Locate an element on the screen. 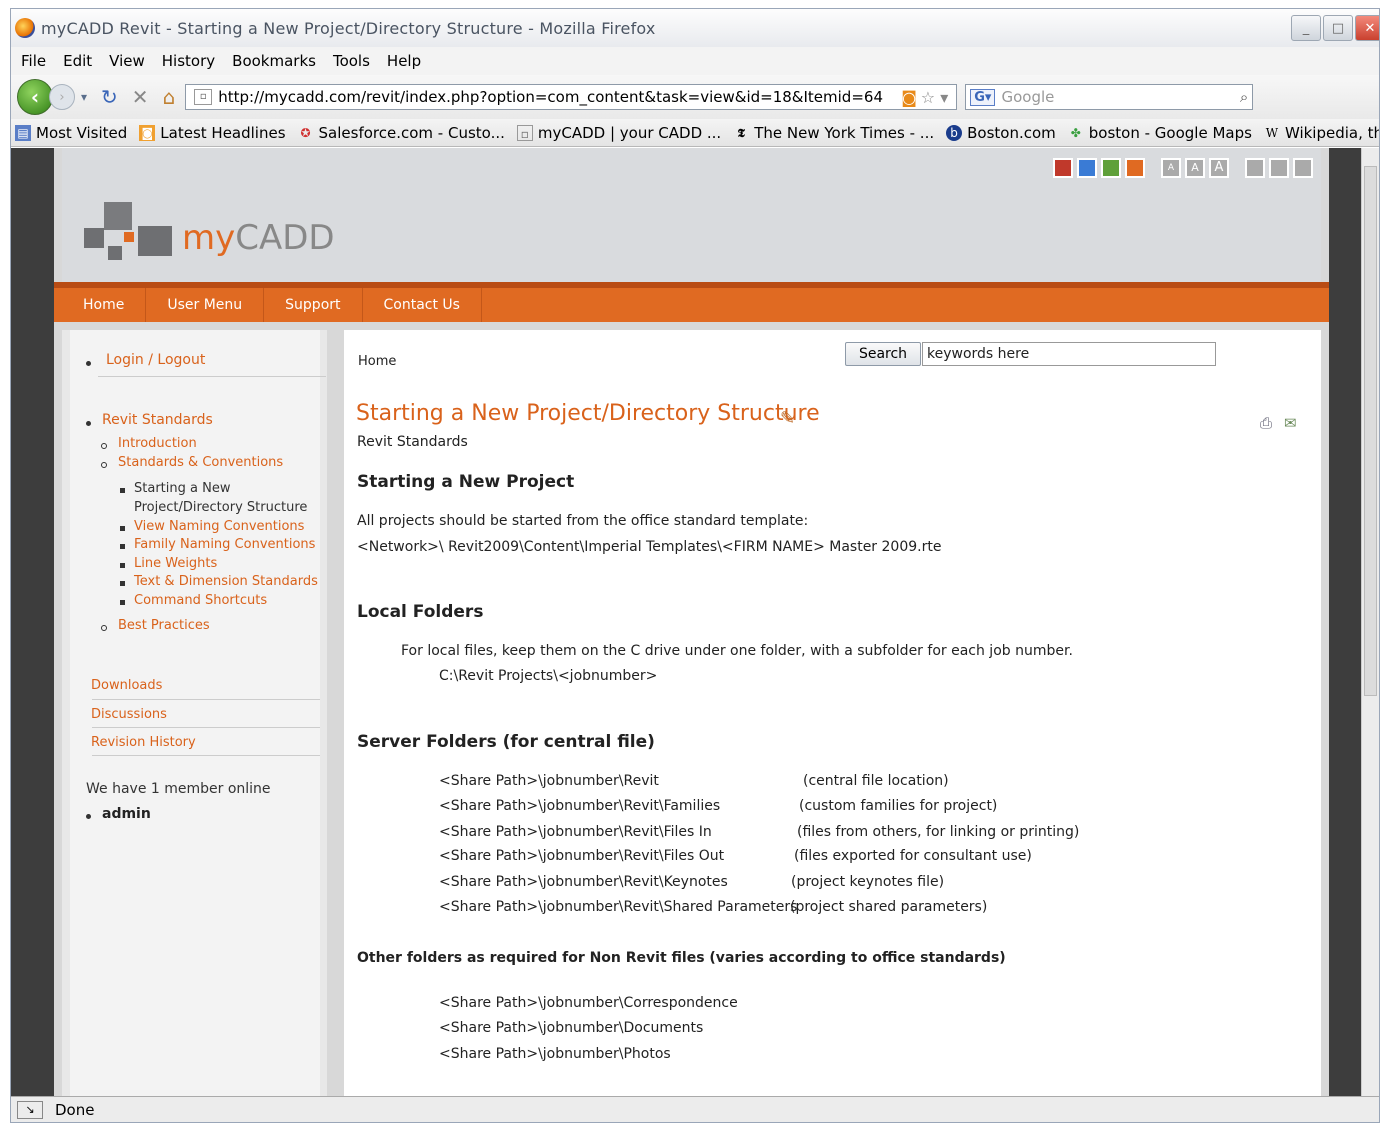  menu-help: Help is located at coordinates (404, 61).